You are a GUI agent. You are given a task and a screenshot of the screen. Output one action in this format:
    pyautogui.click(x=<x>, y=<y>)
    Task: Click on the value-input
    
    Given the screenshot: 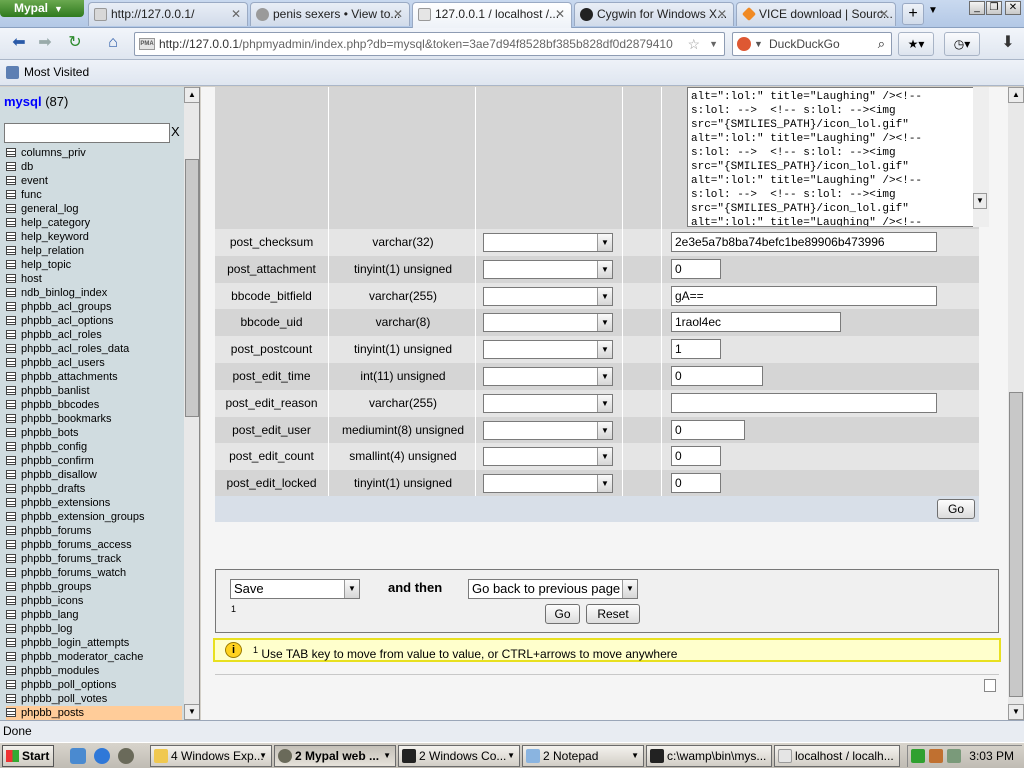 What is the action you would take?
    pyautogui.click(x=804, y=402)
    